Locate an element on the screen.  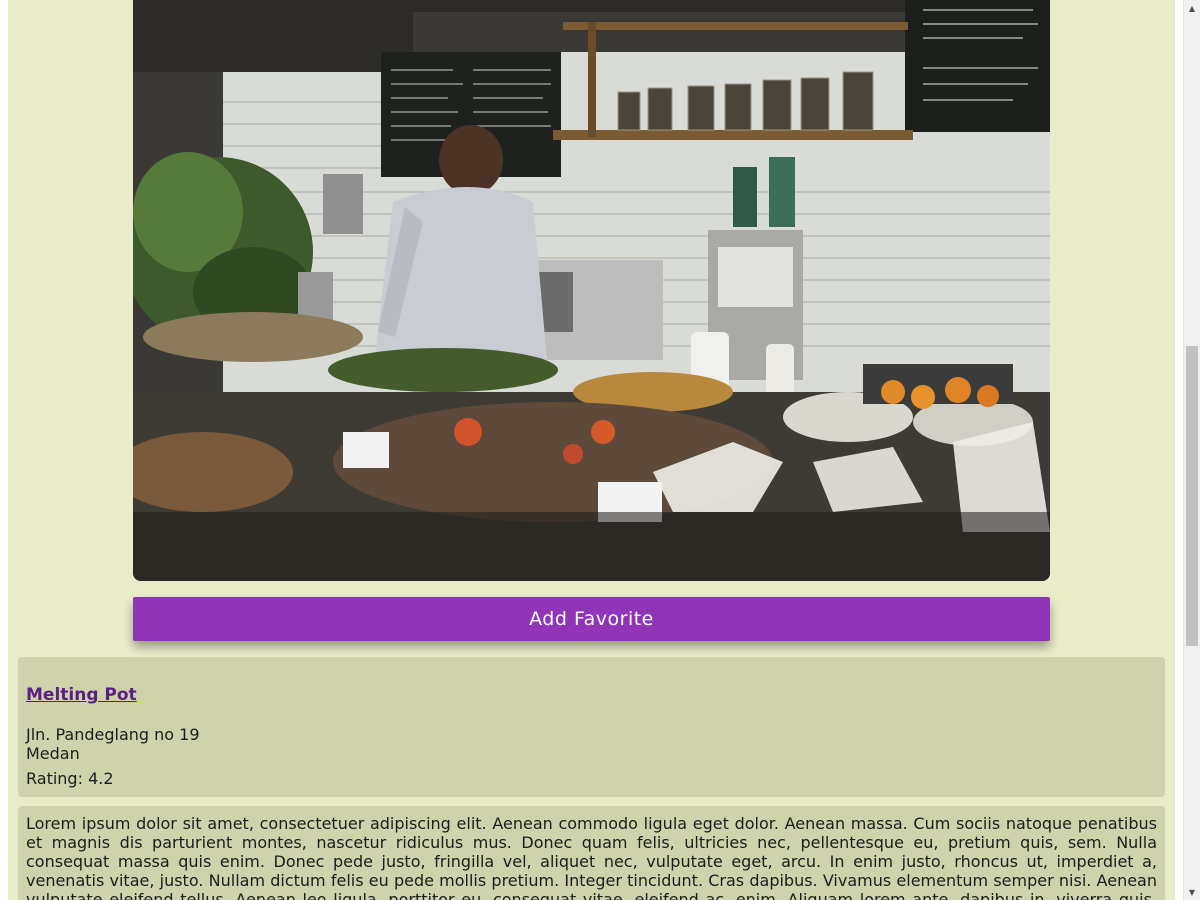
page-scrollbar: ▲ ▼ is located at coordinates (1191, 450).